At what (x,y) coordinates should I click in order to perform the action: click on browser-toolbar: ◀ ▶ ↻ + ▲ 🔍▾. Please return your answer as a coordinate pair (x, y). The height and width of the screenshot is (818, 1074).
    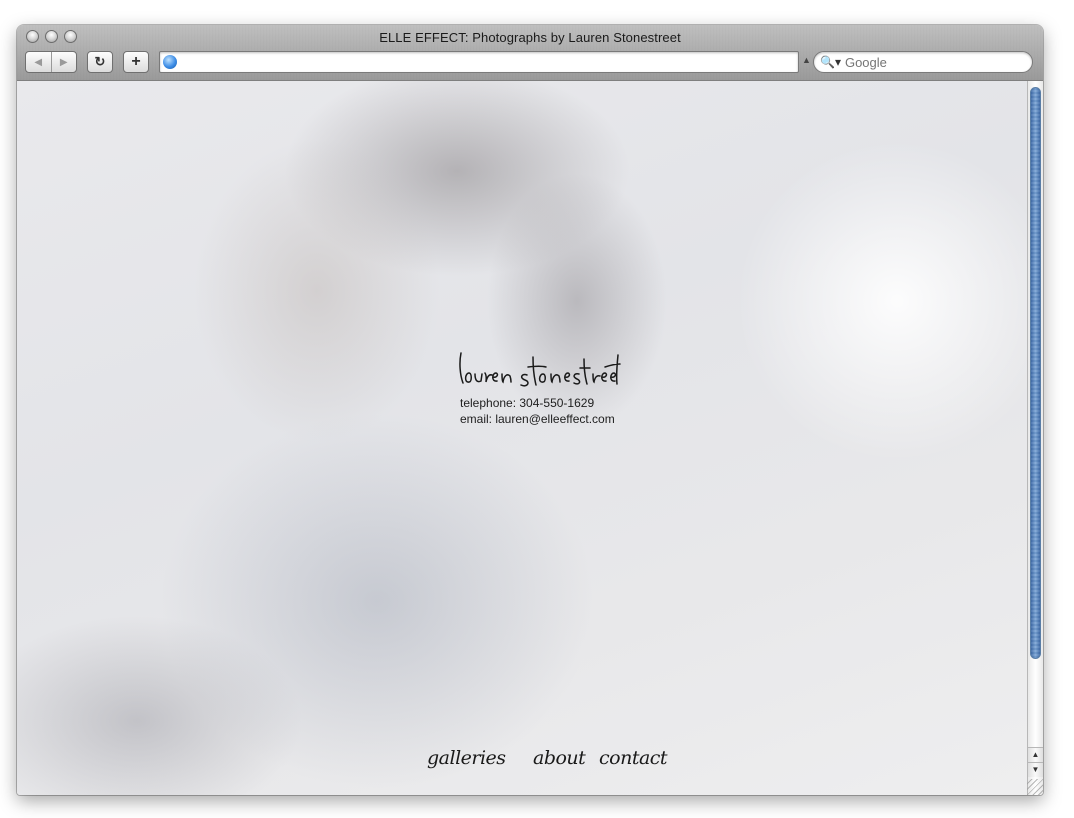
    Looking at the image, I should click on (530, 62).